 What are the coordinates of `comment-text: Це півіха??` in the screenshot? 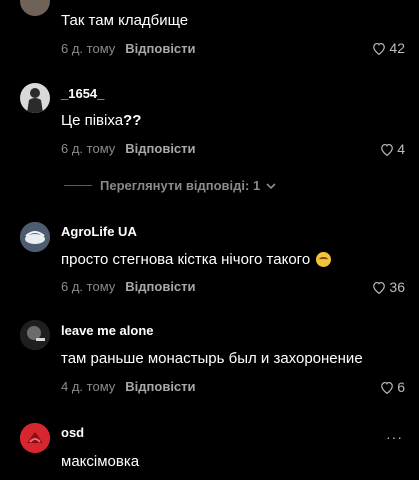 It's located at (101, 120).